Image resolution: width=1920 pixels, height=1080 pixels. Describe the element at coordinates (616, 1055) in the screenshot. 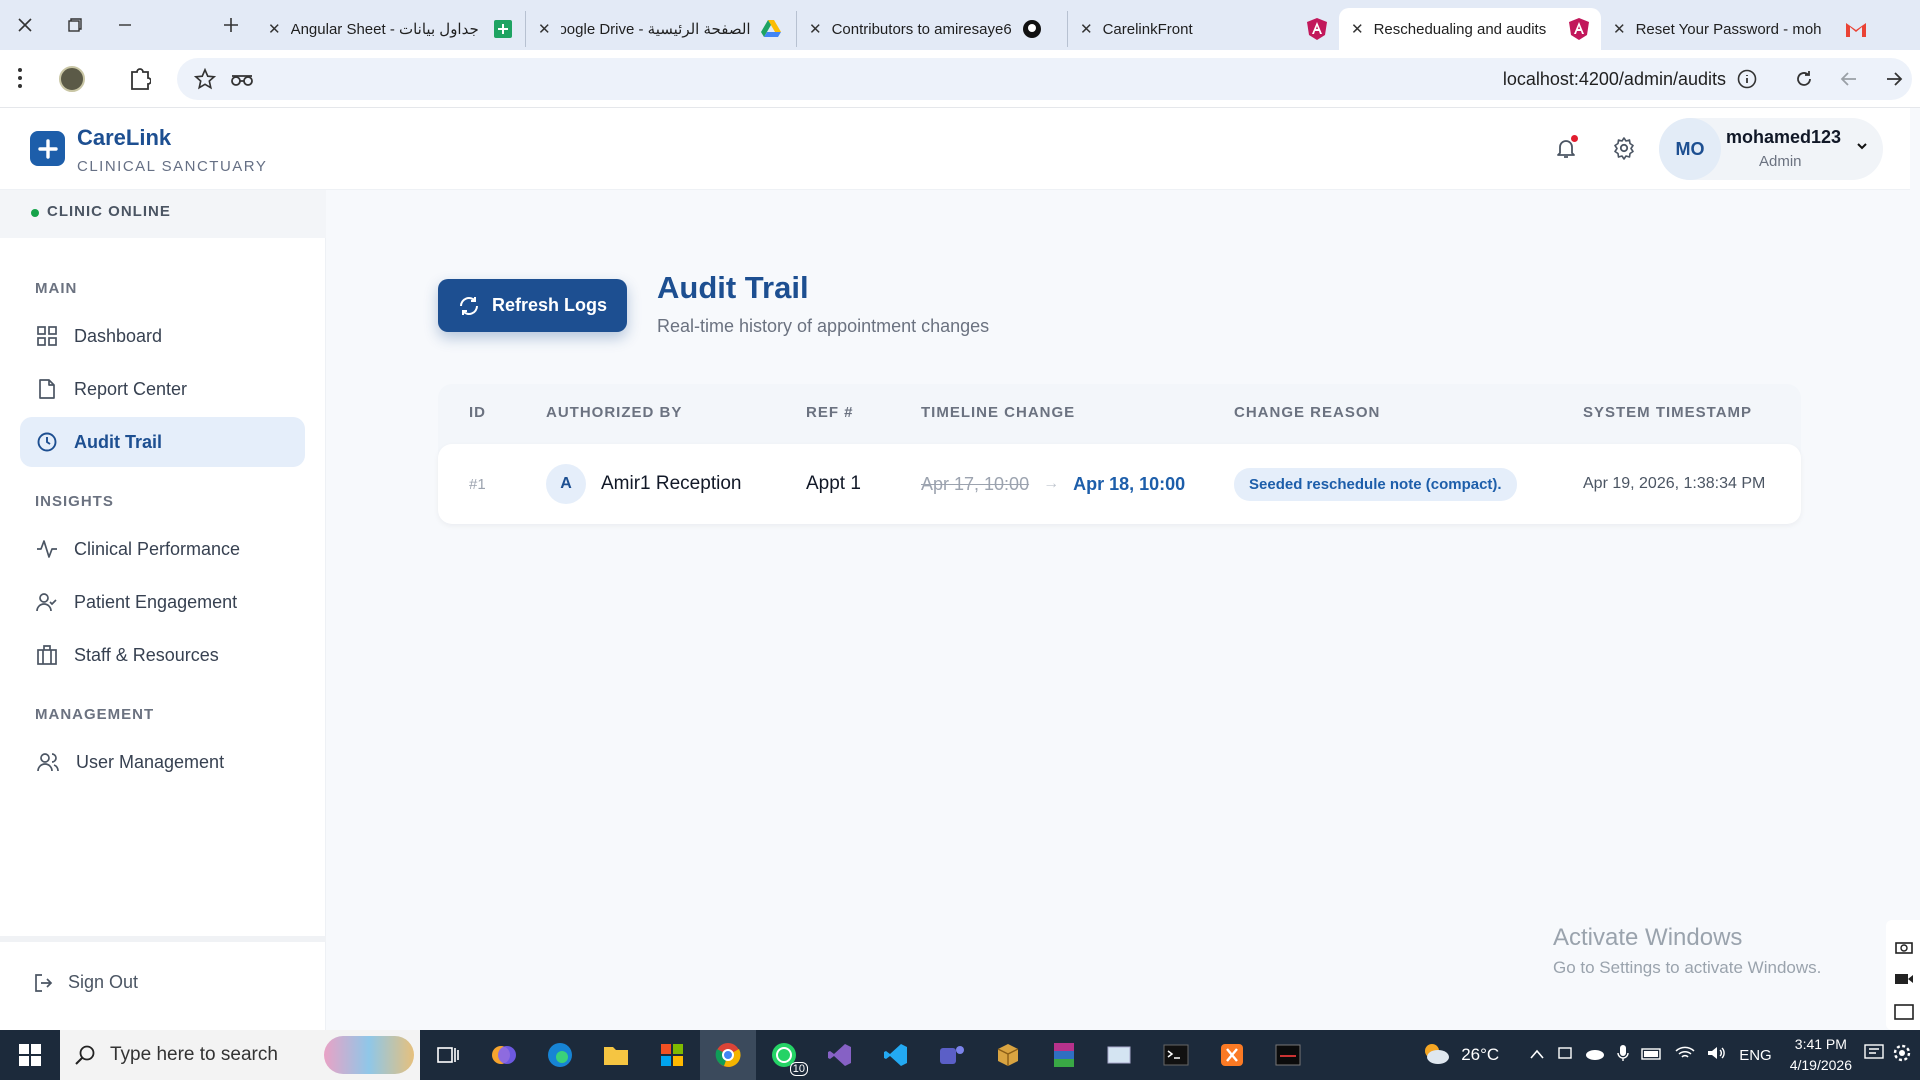

I see `file-explorer-icon` at that location.